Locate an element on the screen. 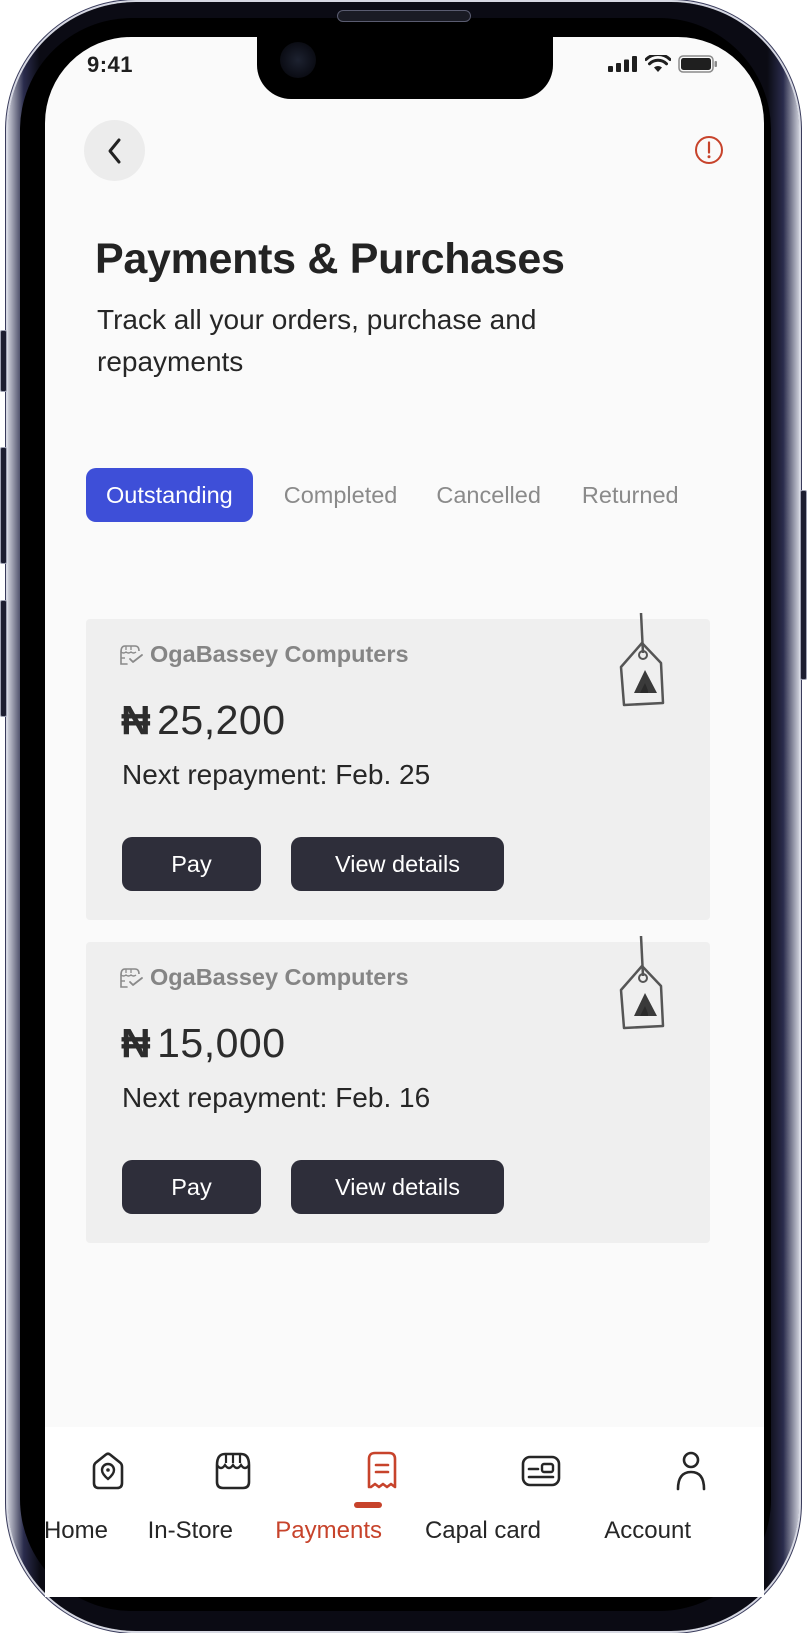 This screenshot has height=1633, width=807. active-indicator is located at coordinates (368, 1505).